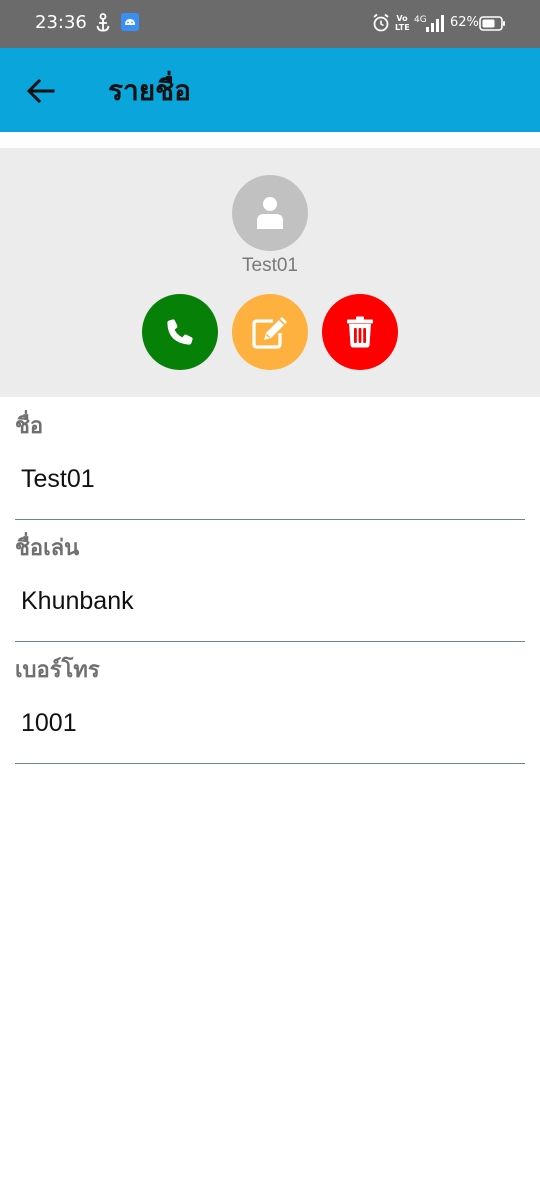 The width and height of the screenshot is (540, 1200). I want to click on battery-icon, so click(492, 23).